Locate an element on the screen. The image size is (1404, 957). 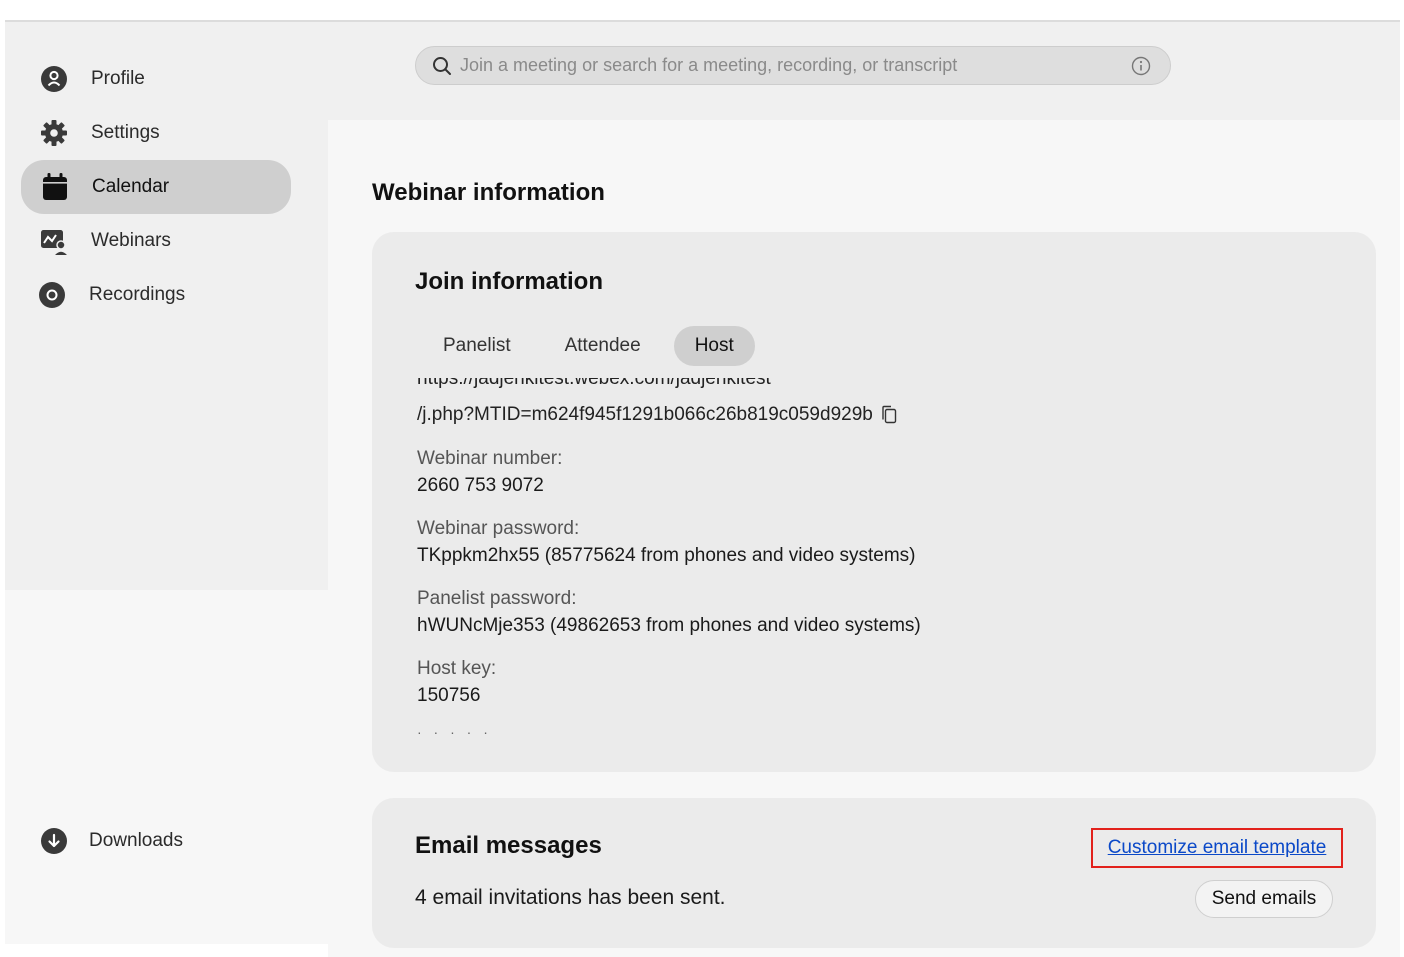
email-messages-card: Email messages is located at coordinates (874, 873).